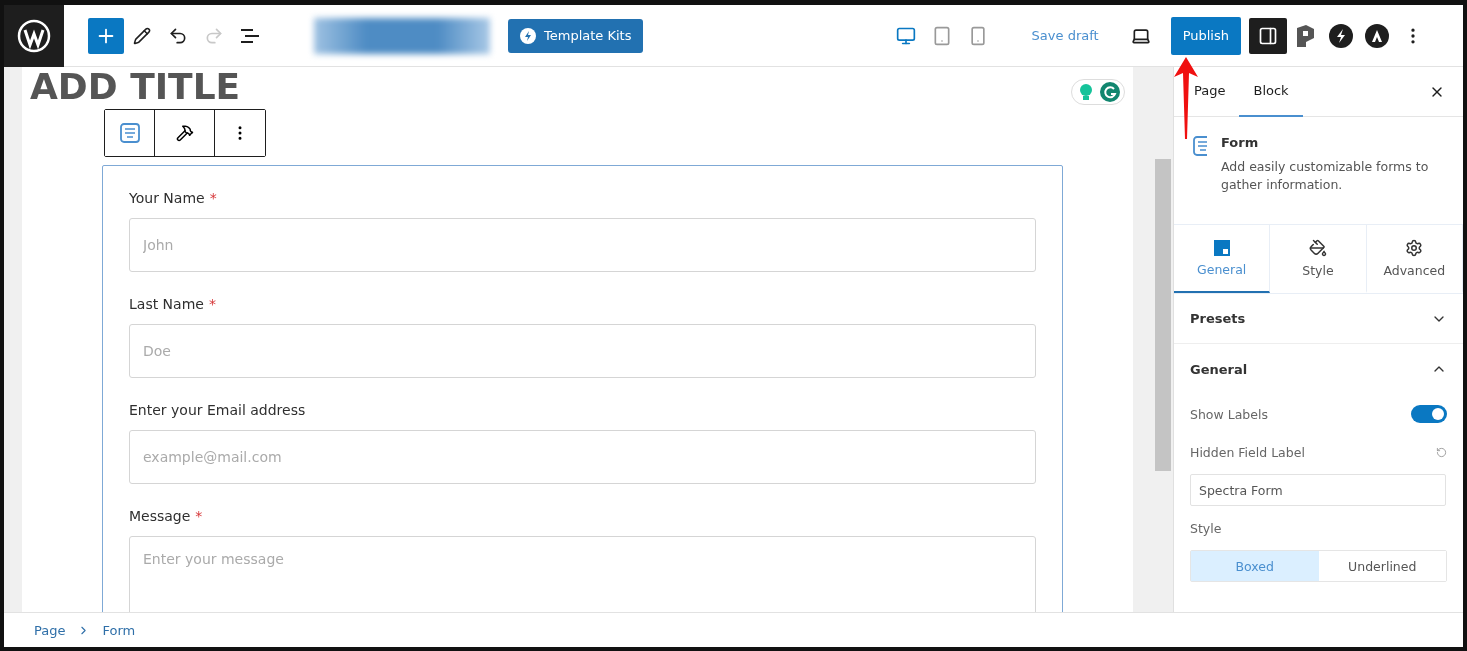 The width and height of the screenshot is (1467, 651). What do you see at coordinates (1414, 247) in the screenshot?
I see `gear-icon` at bounding box center [1414, 247].